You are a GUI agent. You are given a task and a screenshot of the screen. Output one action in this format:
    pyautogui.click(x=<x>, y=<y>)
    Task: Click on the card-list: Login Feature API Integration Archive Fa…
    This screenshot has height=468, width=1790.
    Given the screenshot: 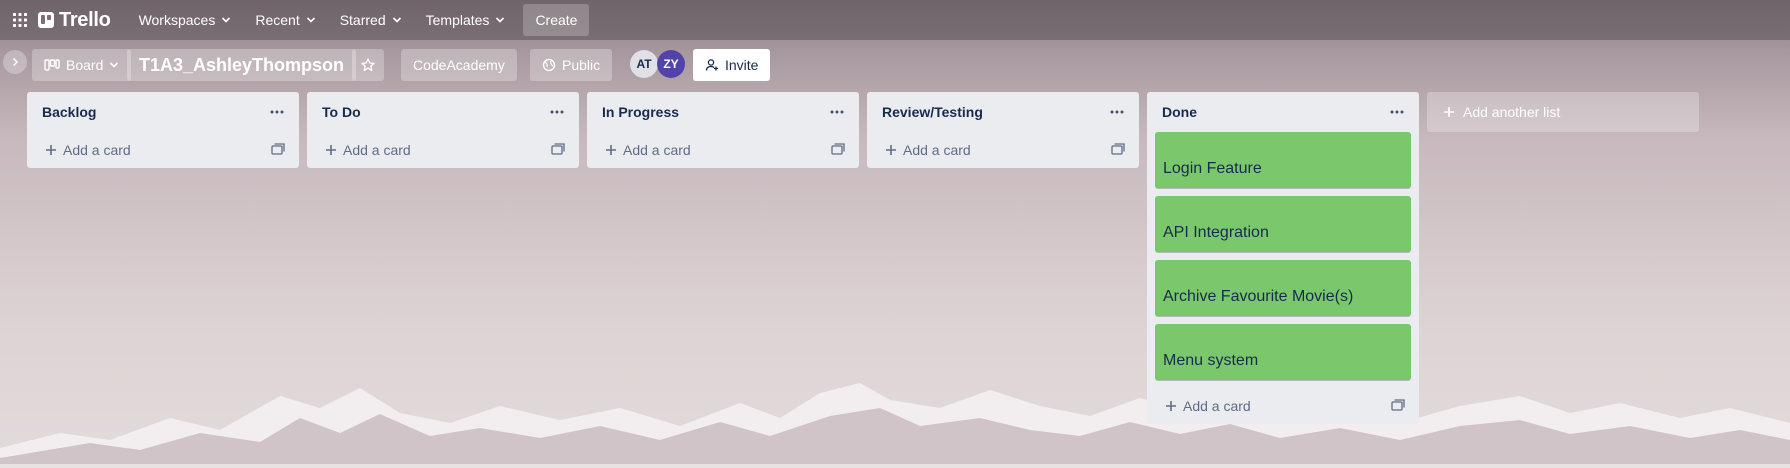 What is the action you would take?
    pyautogui.click(x=1283, y=256)
    